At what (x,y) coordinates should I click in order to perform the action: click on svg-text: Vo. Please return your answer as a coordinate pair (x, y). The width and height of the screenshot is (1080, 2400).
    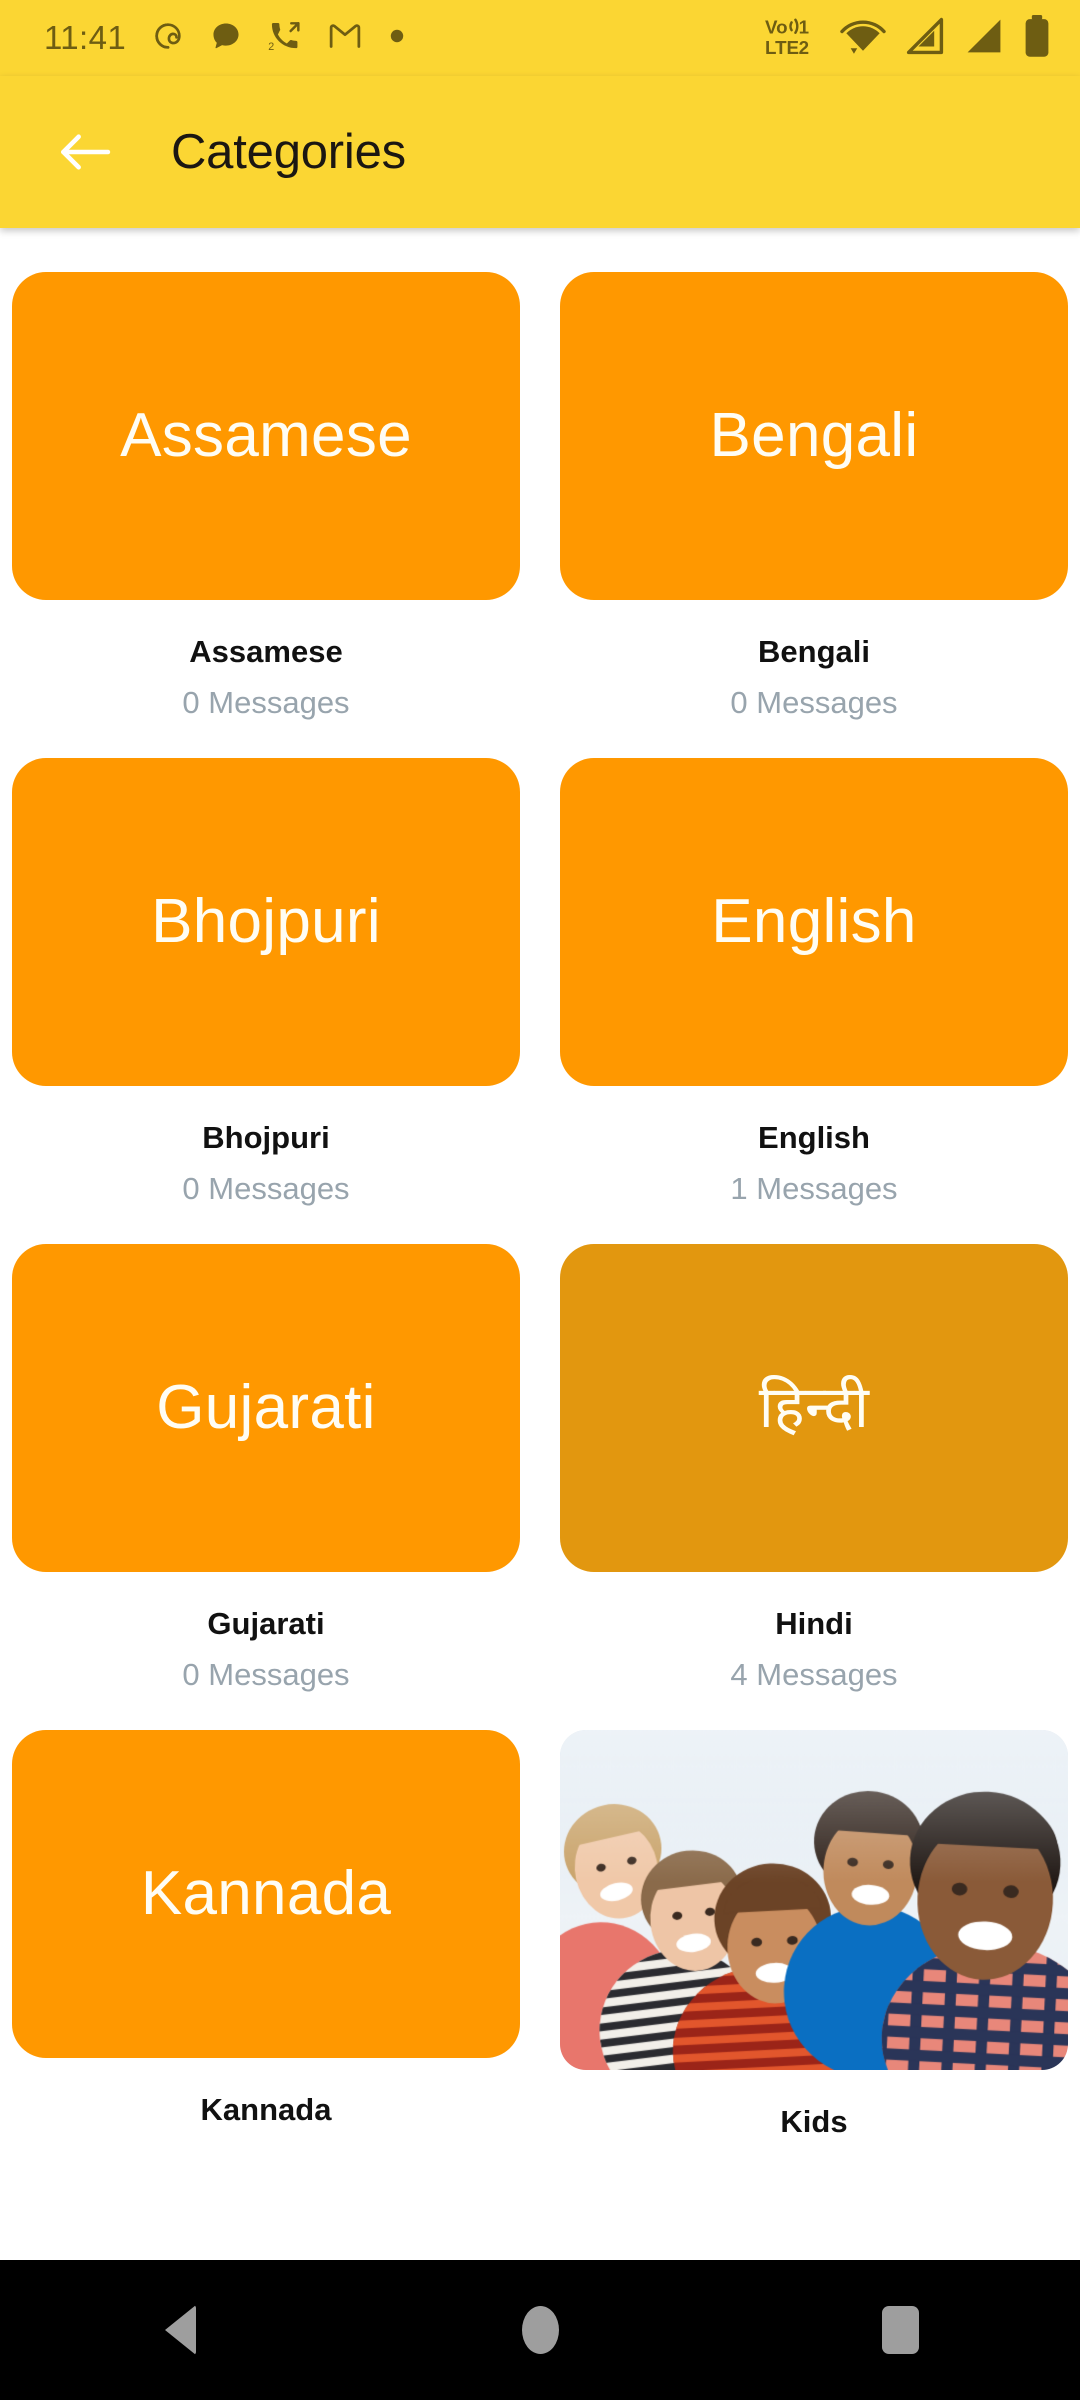
    Looking at the image, I should click on (776, 26).